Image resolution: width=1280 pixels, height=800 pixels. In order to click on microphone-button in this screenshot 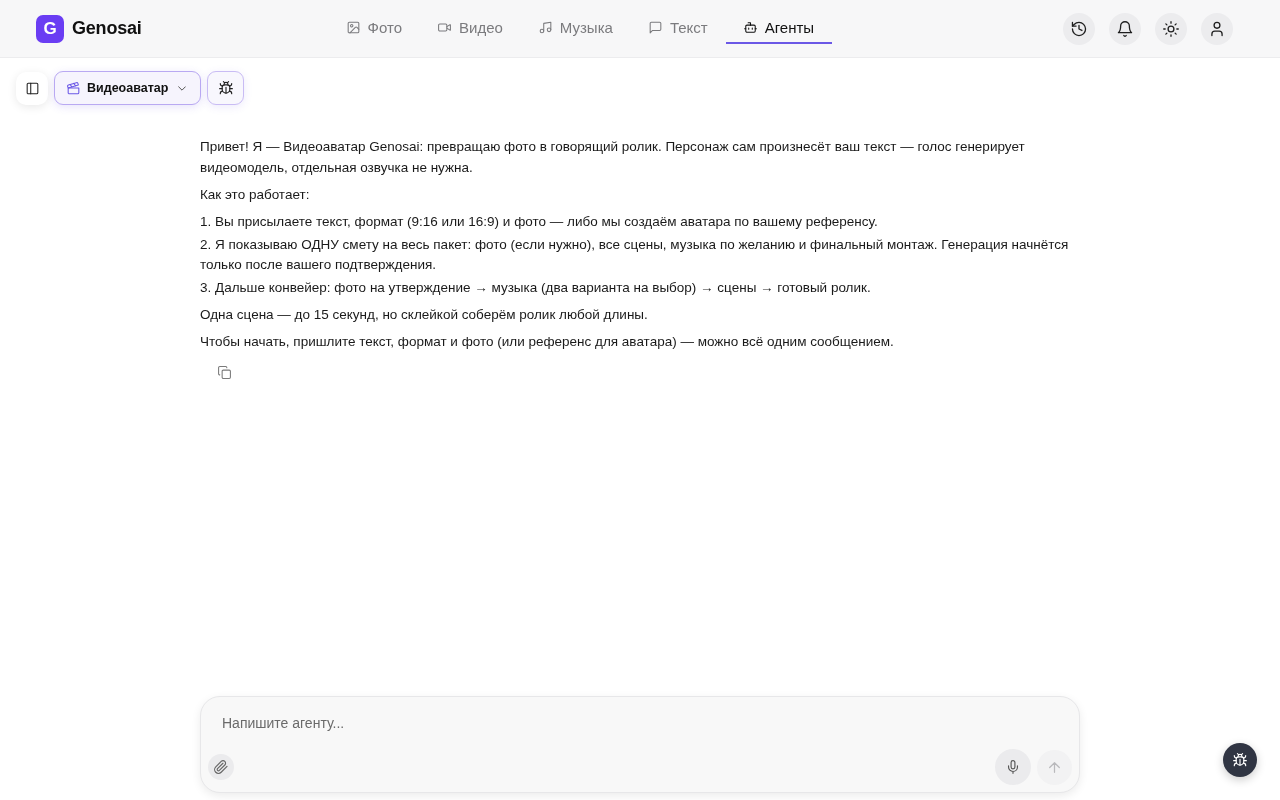, I will do `click(1013, 767)`.